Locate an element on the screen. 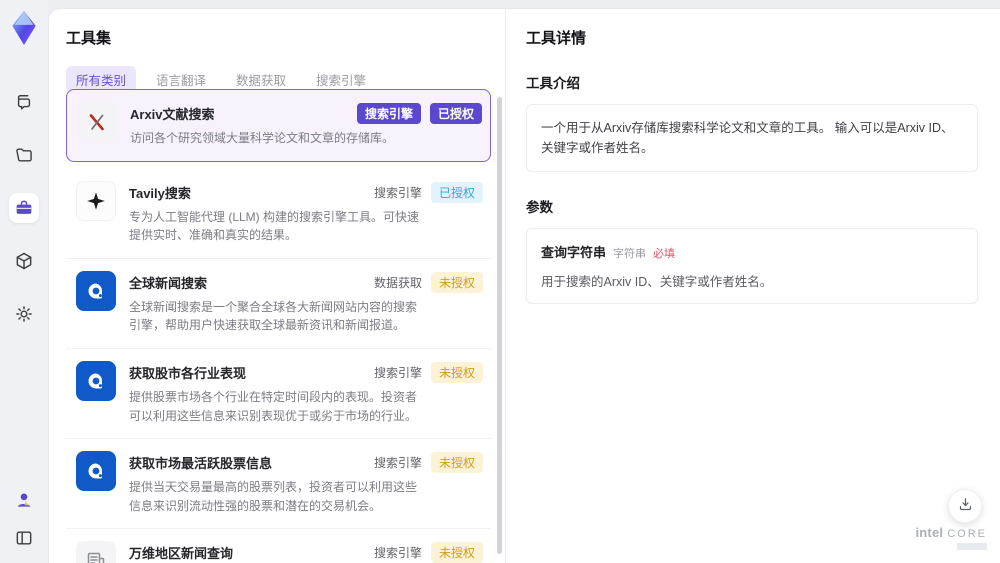 The image size is (1000, 563). region-news-icon is located at coordinates (96, 552).